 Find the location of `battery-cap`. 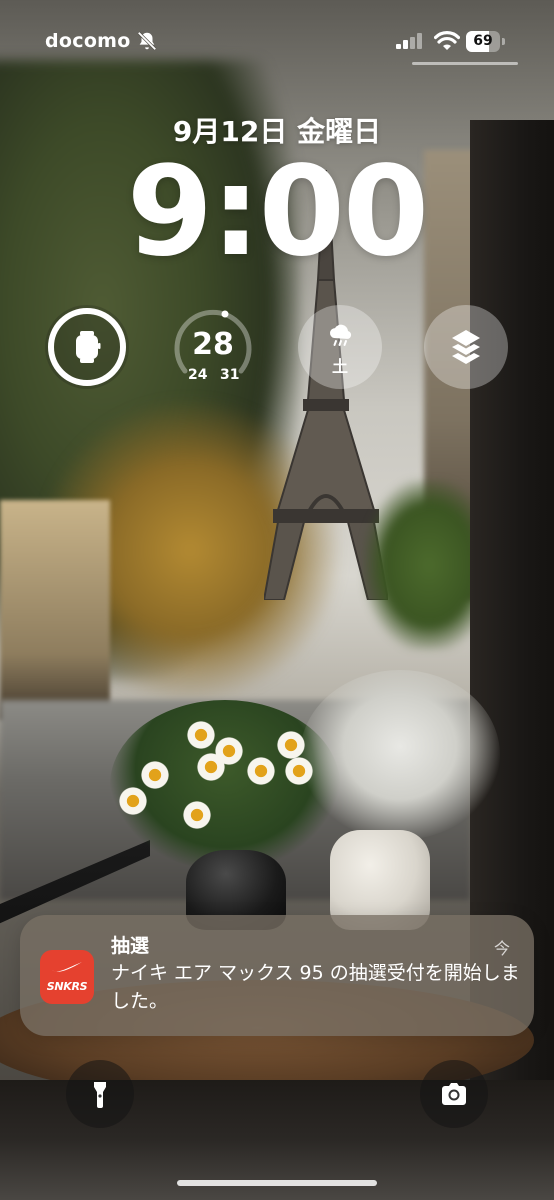

battery-cap is located at coordinates (503, 41).